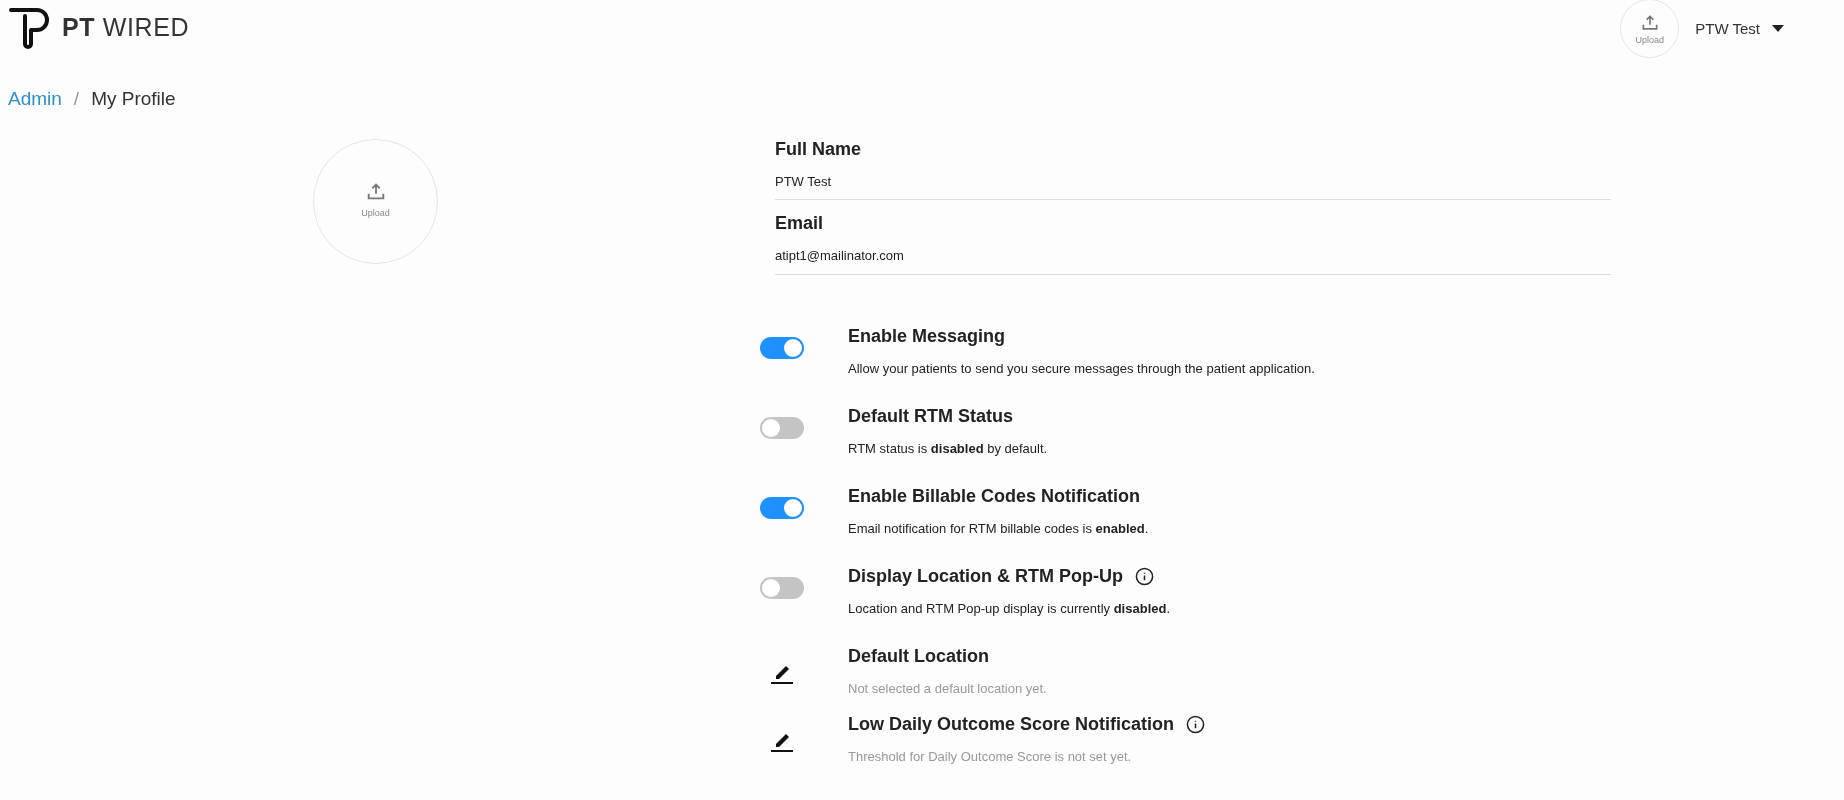 The height and width of the screenshot is (800, 1844). What do you see at coordinates (930, 416) in the screenshot?
I see `setting-title: Default RTM Status` at bounding box center [930, 416].